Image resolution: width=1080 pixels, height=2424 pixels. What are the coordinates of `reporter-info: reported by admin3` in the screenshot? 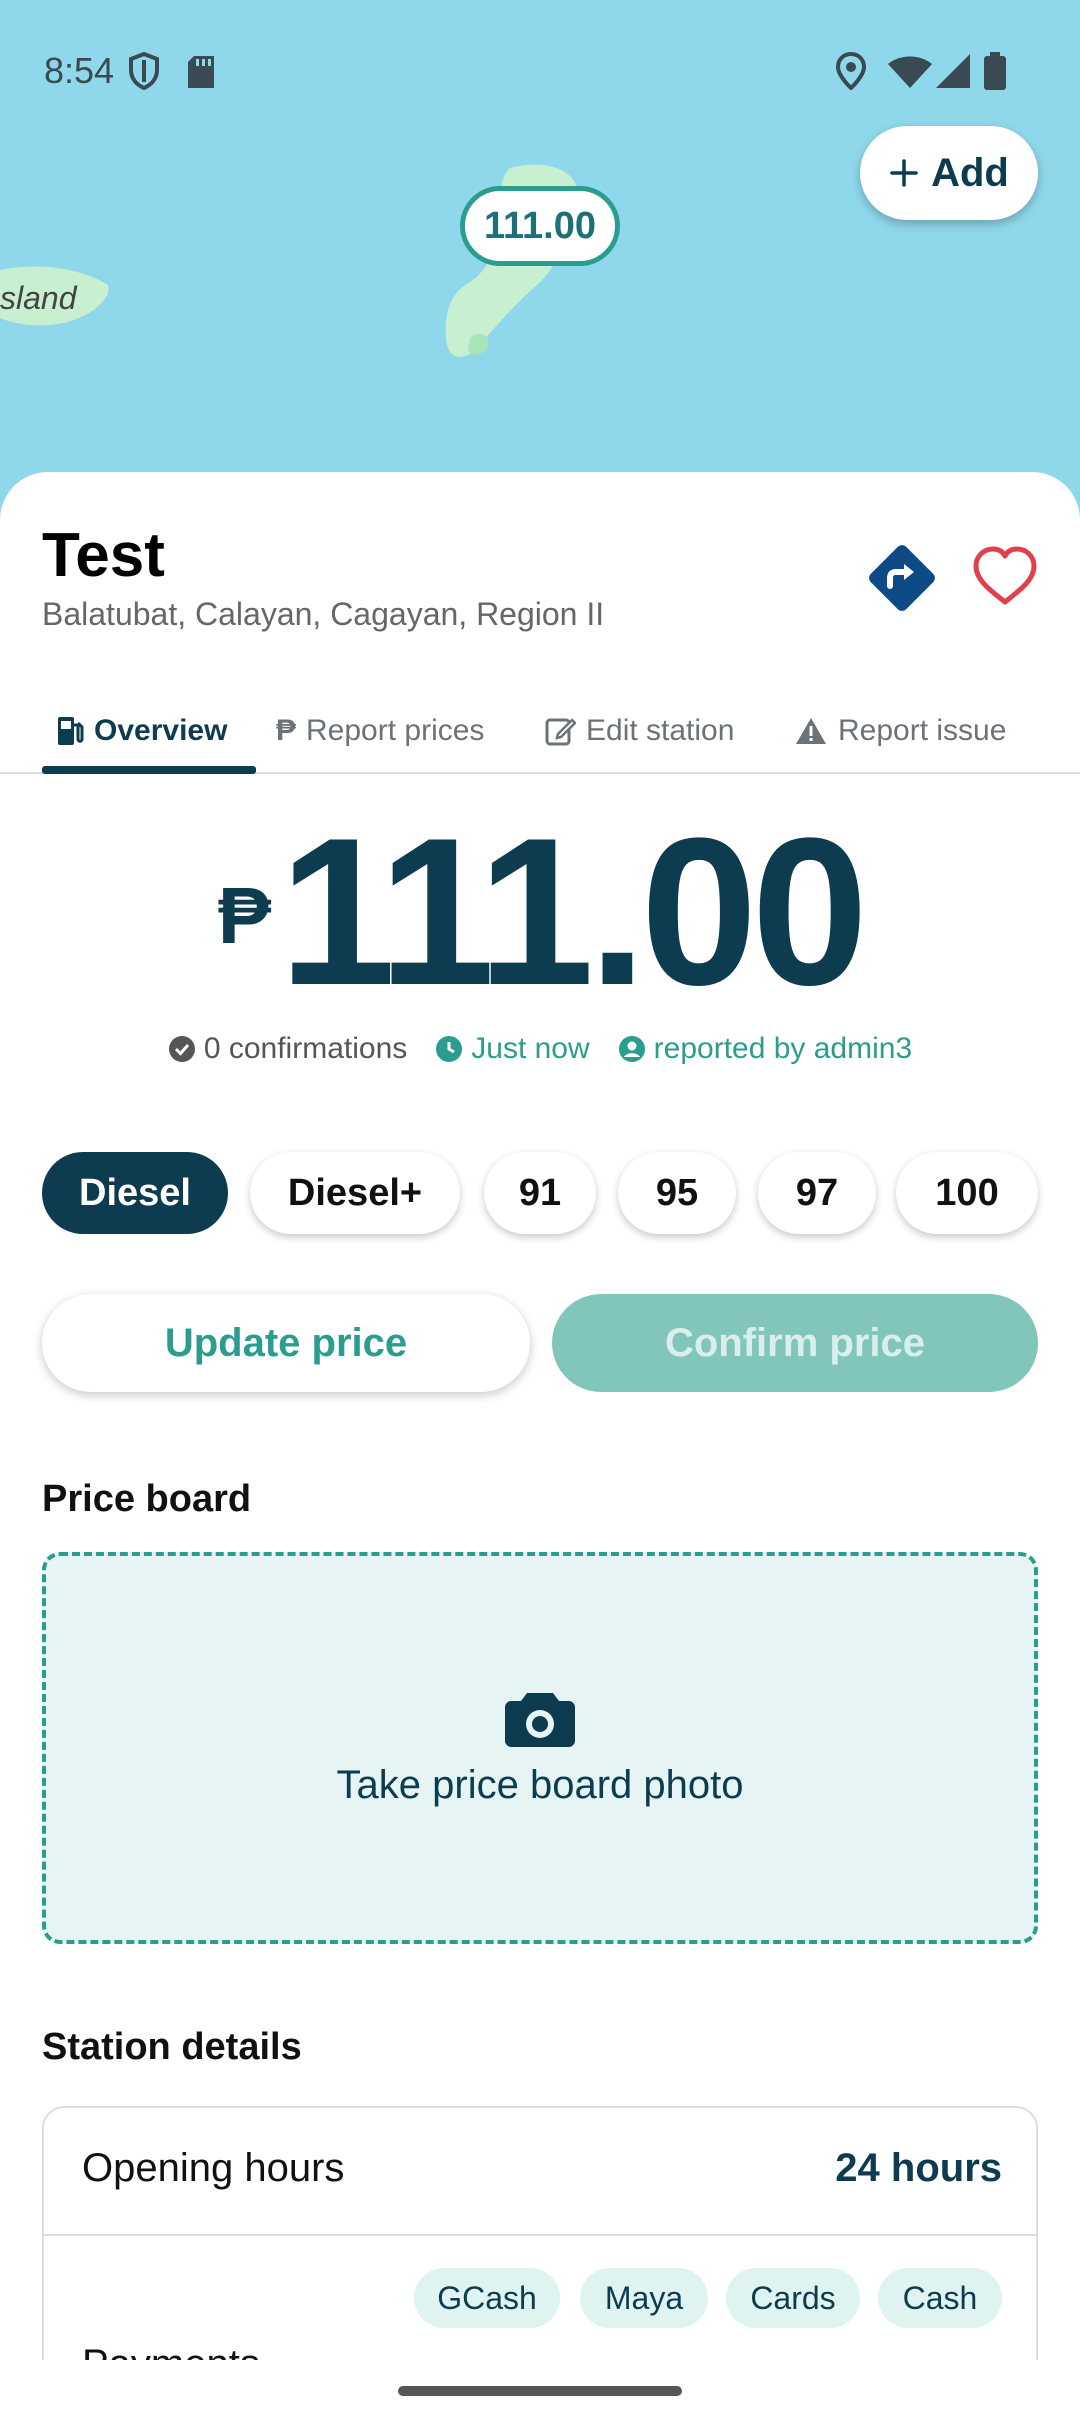 It's located at (765, 1049).